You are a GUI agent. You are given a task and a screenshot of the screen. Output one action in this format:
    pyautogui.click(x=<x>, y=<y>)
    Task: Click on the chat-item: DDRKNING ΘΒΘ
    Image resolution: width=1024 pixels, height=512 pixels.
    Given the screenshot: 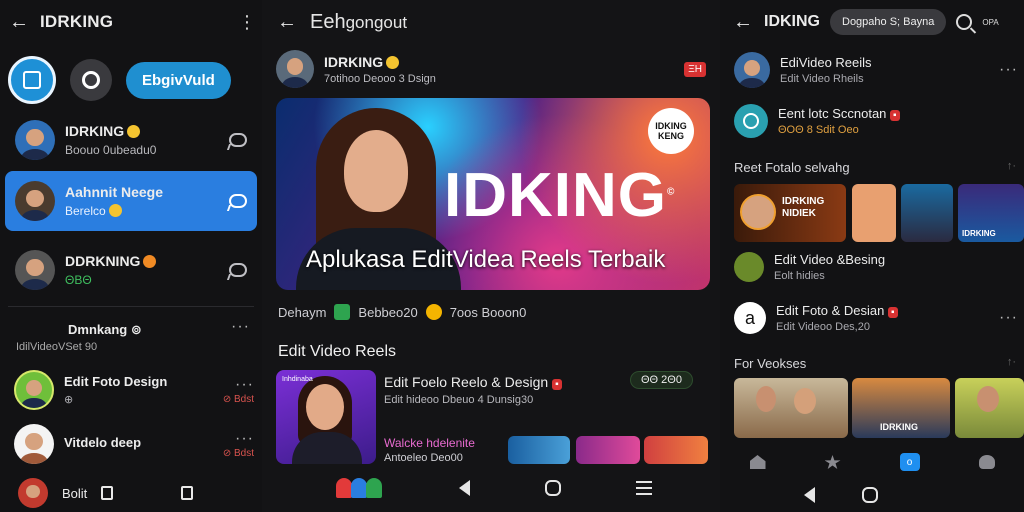 What is the action you would take?
    pyautogui.click(x=131, y=270)
    